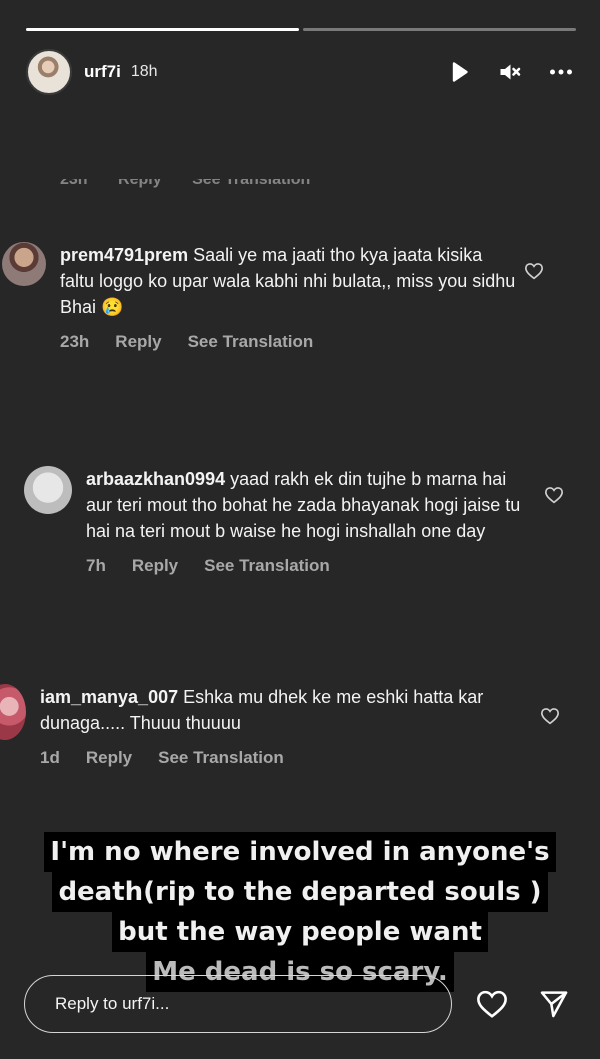 Image resolution: width=600 pixels, height=1059 pixels. I want to click on caption-line: but the way people want, so click(300, 932).